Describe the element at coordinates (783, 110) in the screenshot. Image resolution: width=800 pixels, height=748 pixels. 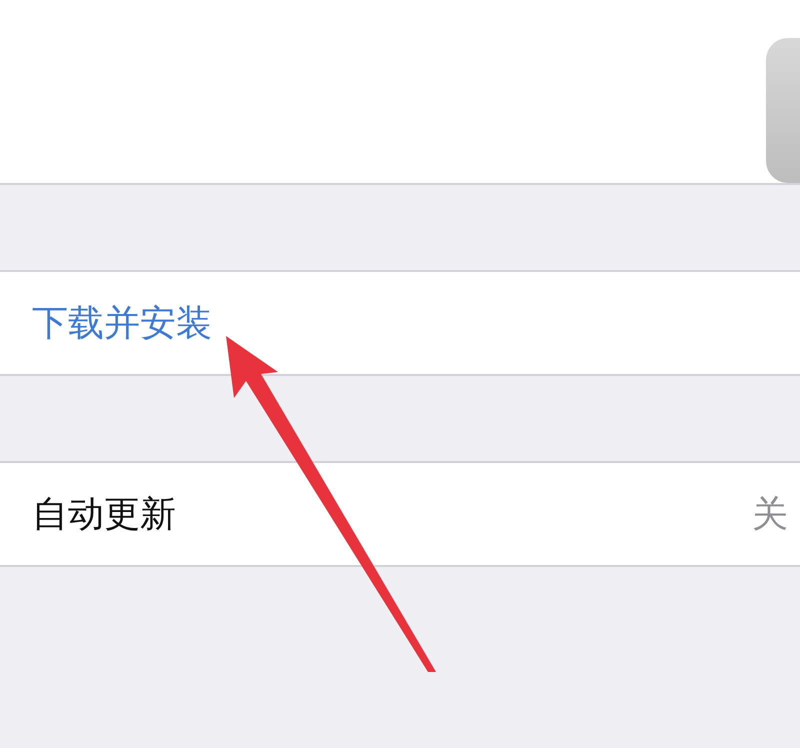
I see `app-icon` at that location.